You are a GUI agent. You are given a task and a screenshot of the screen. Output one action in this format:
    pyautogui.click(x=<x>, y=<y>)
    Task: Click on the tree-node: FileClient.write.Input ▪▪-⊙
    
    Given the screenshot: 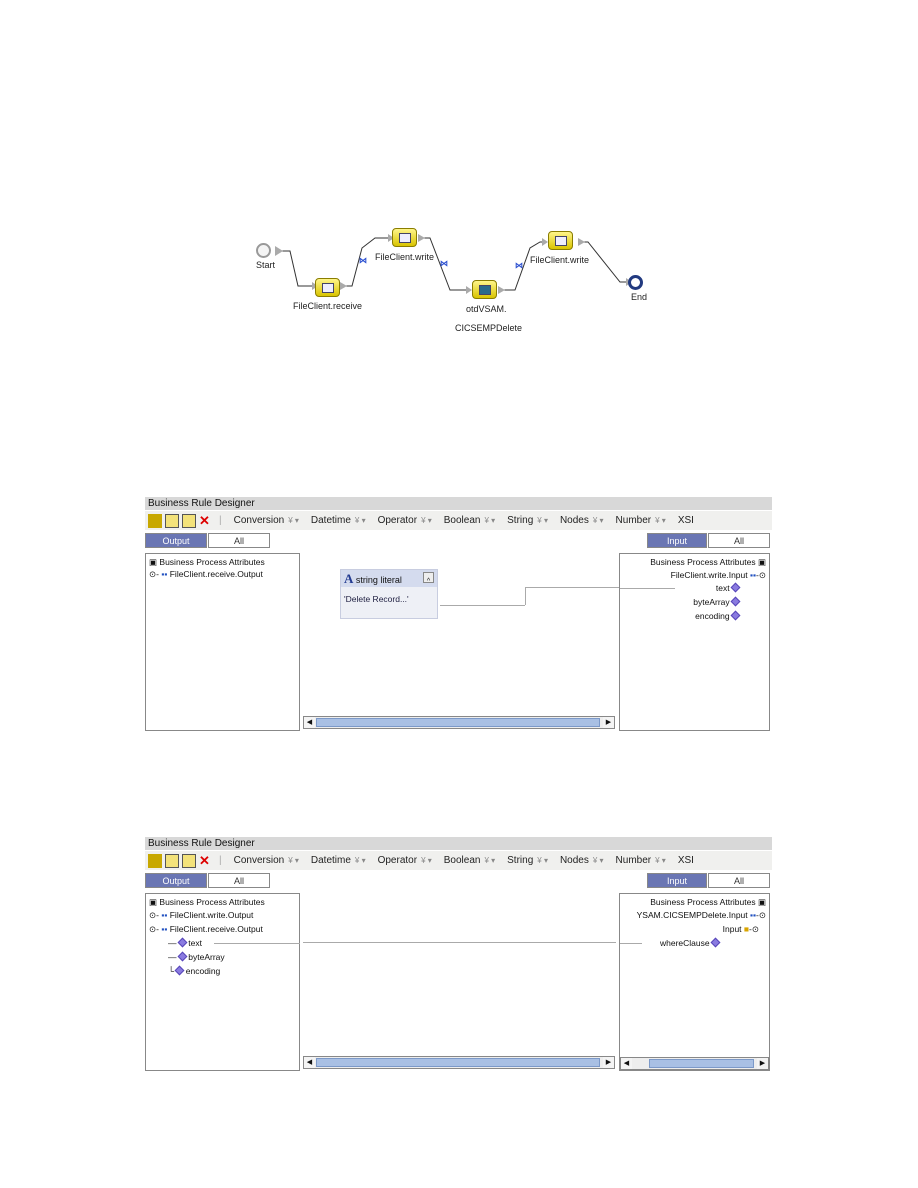 What is the action you would take?
    pyautogui.click(x=718, y=575)
    